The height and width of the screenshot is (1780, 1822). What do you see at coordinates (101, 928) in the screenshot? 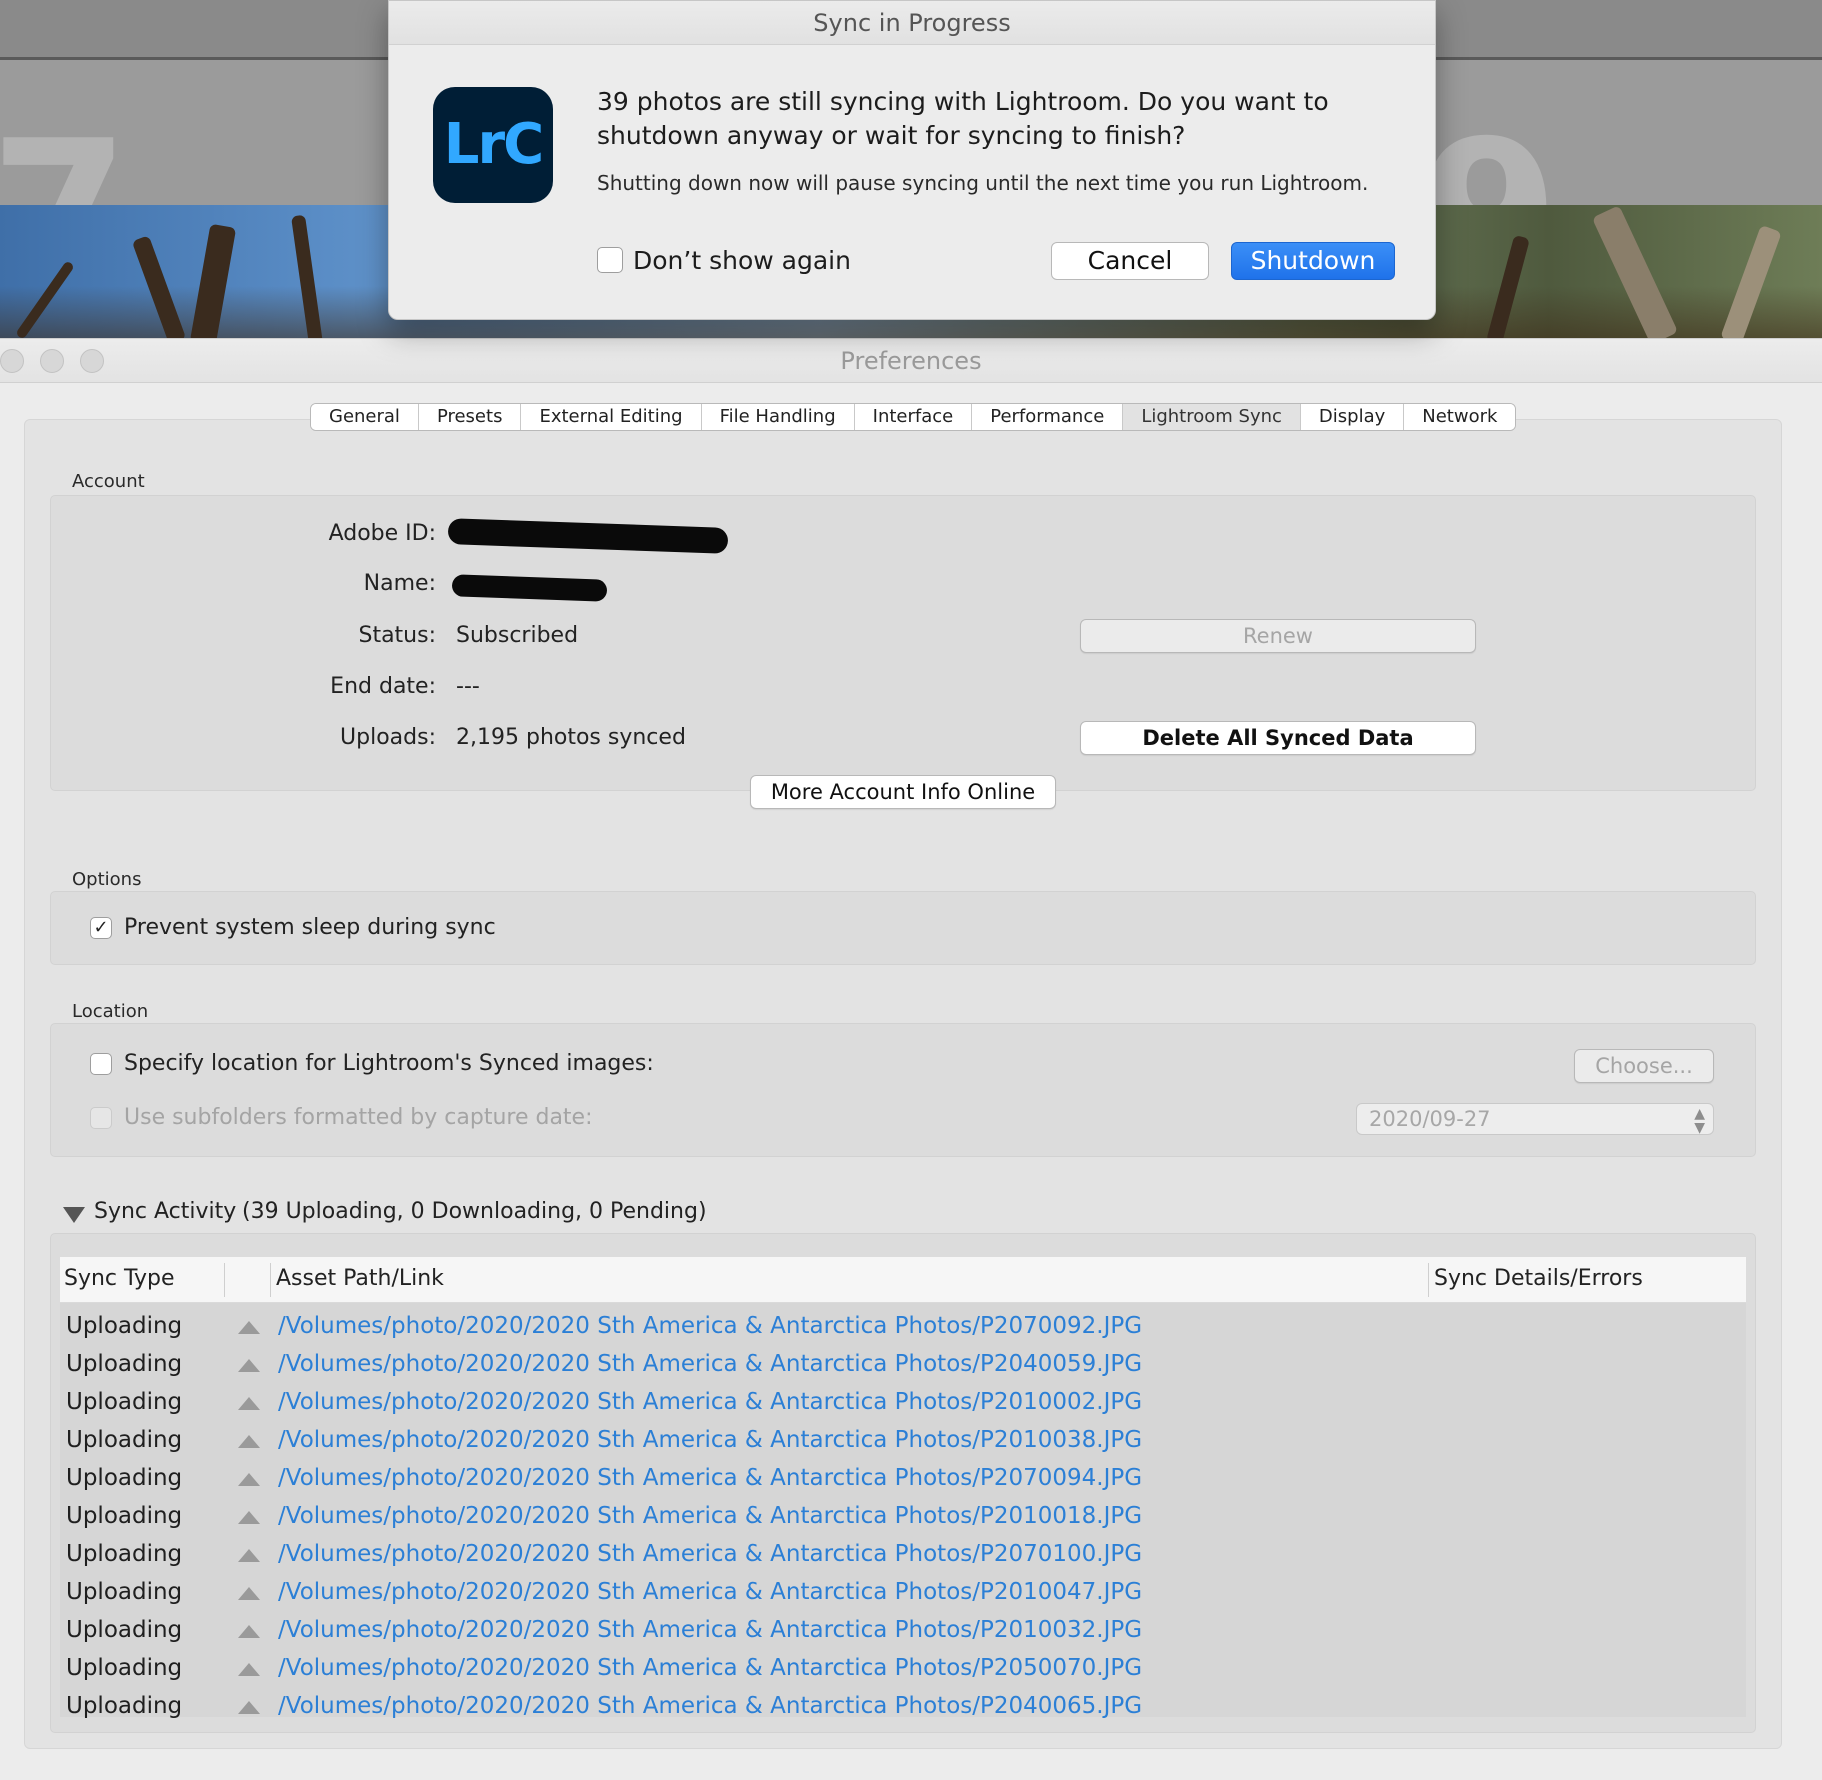
I see `prevent-sleep-checkbox: ✓` at bounding box center [101, 928].